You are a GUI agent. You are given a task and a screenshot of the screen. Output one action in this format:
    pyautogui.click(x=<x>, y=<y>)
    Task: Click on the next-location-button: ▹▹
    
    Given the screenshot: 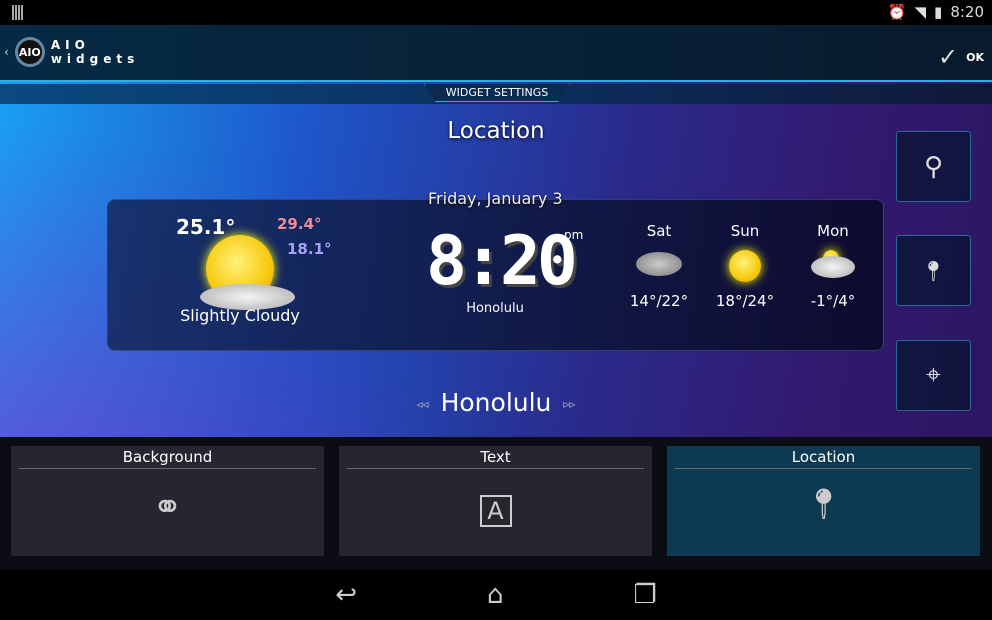 What is the action you would take?
    pyautogui.click(x=569, y=404)
    